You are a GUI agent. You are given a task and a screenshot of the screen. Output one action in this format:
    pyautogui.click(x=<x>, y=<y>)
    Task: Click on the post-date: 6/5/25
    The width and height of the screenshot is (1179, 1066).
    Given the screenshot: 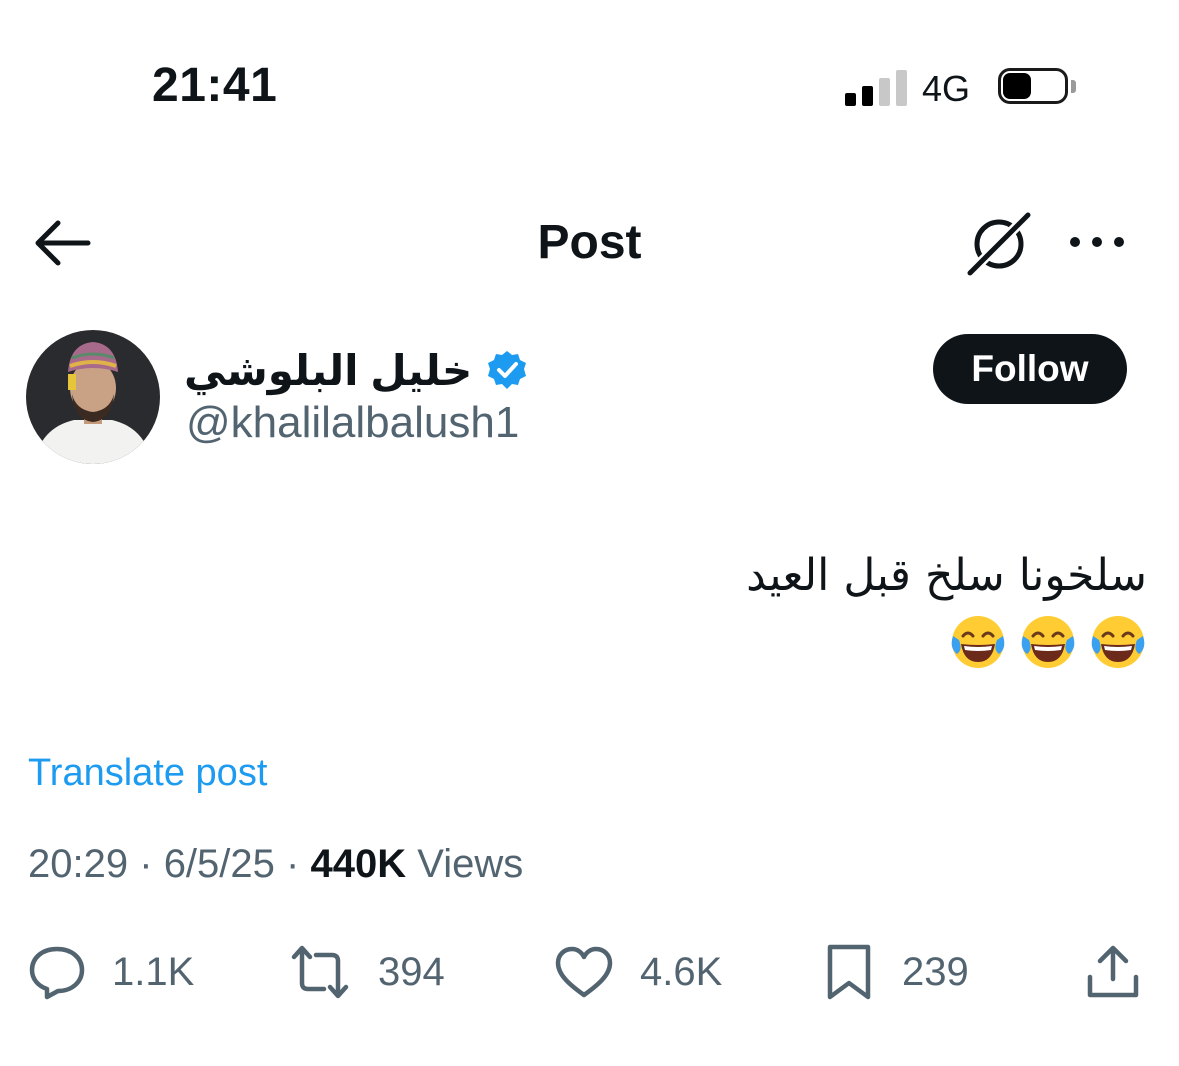 What is the action you would take?
    pyautogui.click(x=219, y=864)
    